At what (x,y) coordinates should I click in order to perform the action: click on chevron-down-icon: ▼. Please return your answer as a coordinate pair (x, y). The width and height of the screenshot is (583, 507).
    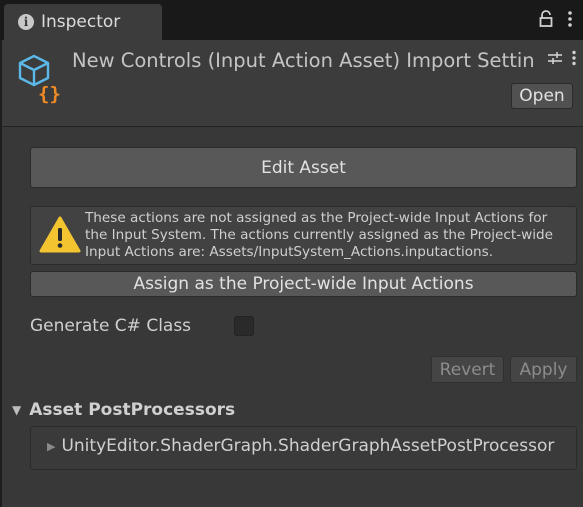
    Looking at the image, I should click on (17, 410).